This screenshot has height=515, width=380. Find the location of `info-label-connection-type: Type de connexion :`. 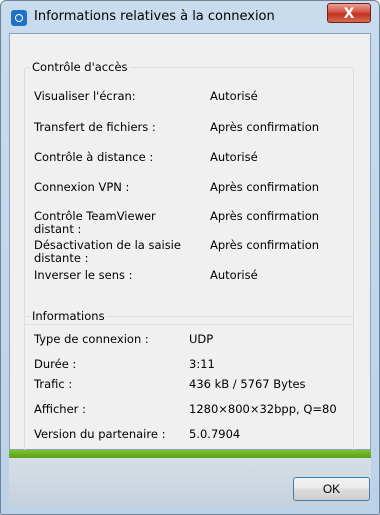

info-label-connection-type: Type de connexion : is located at coordinates (91, 339).